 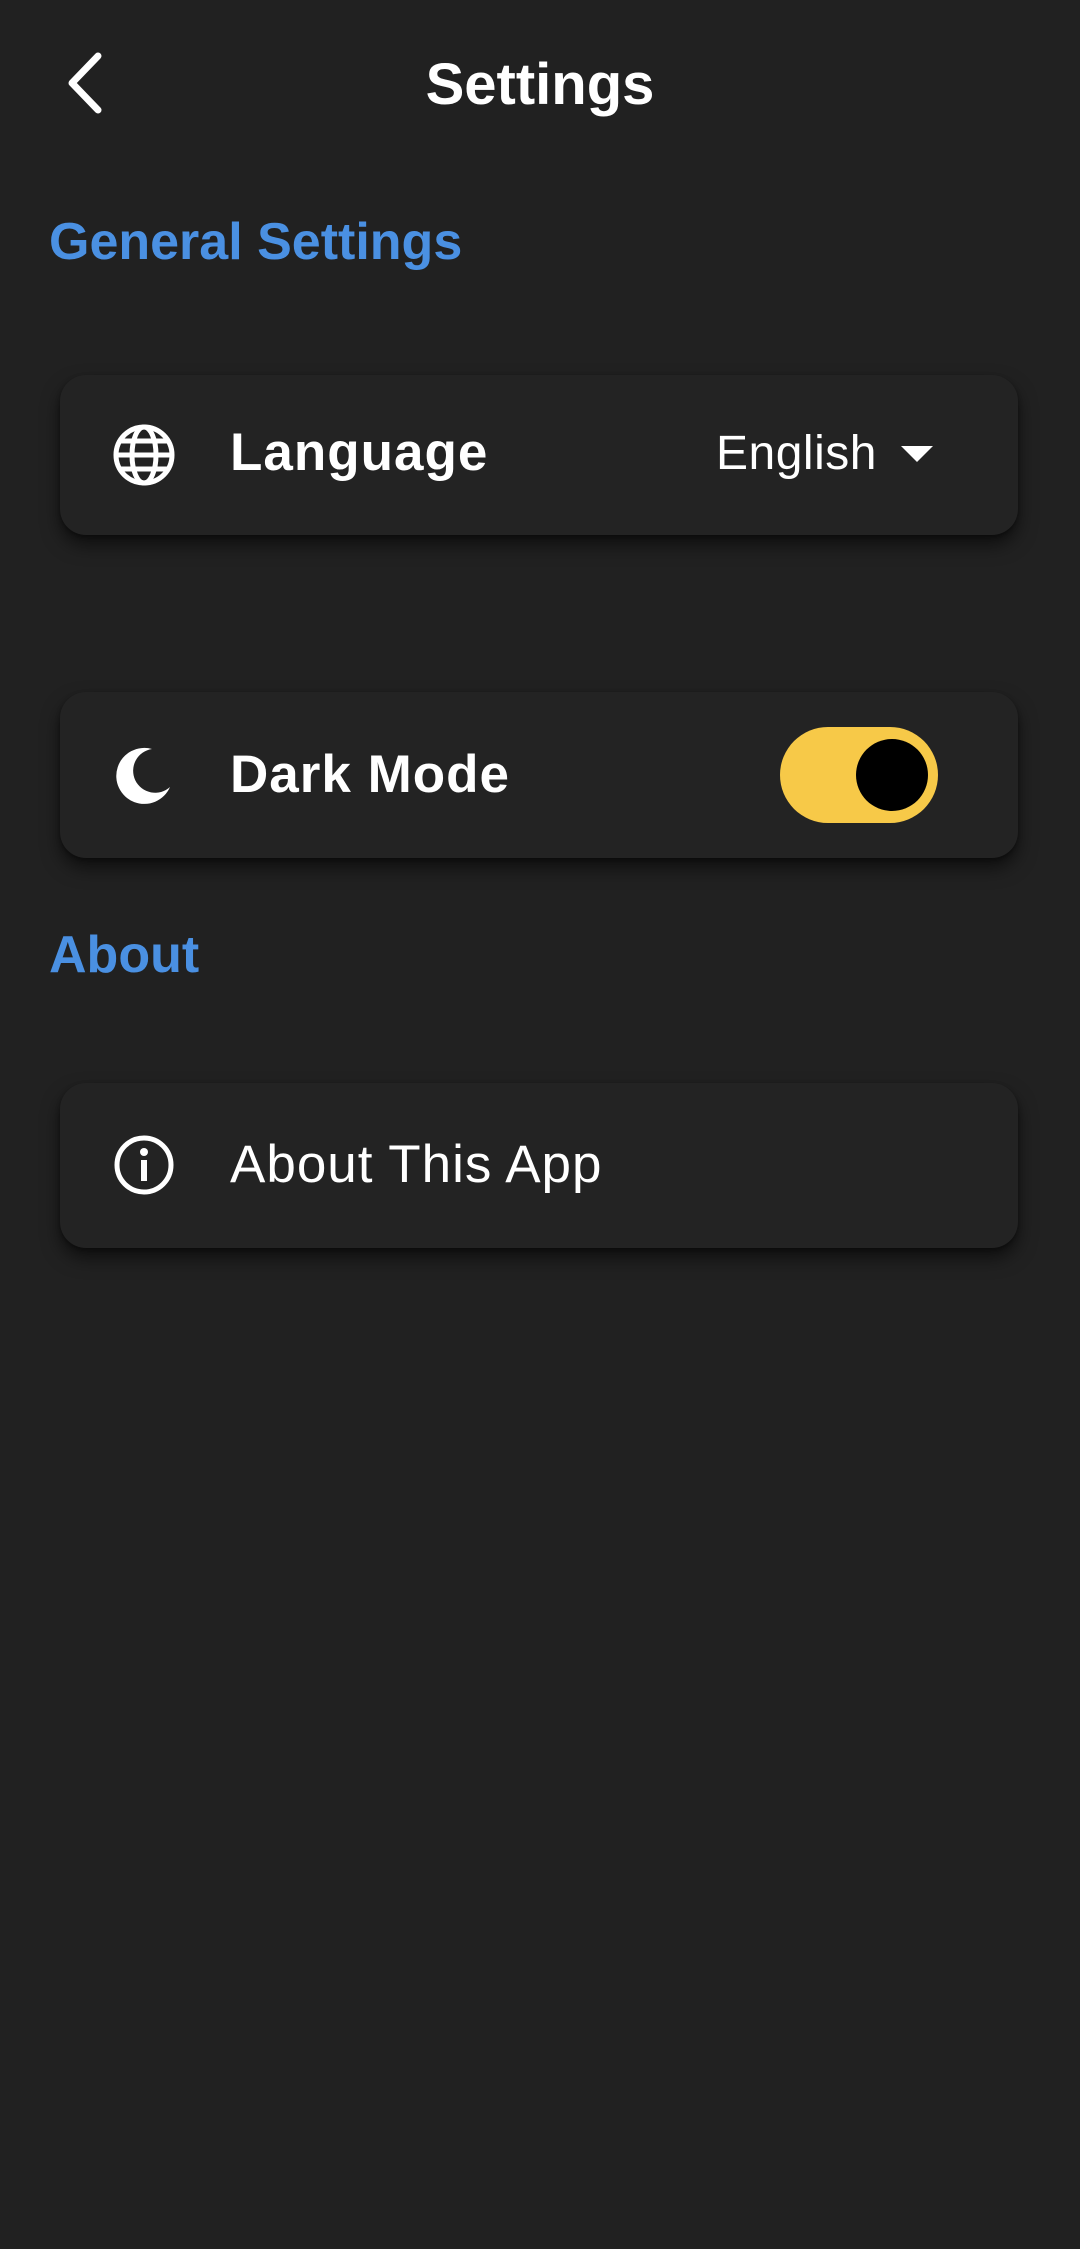 I want to click on app-bar: Settings, so click(x=540, y=85).